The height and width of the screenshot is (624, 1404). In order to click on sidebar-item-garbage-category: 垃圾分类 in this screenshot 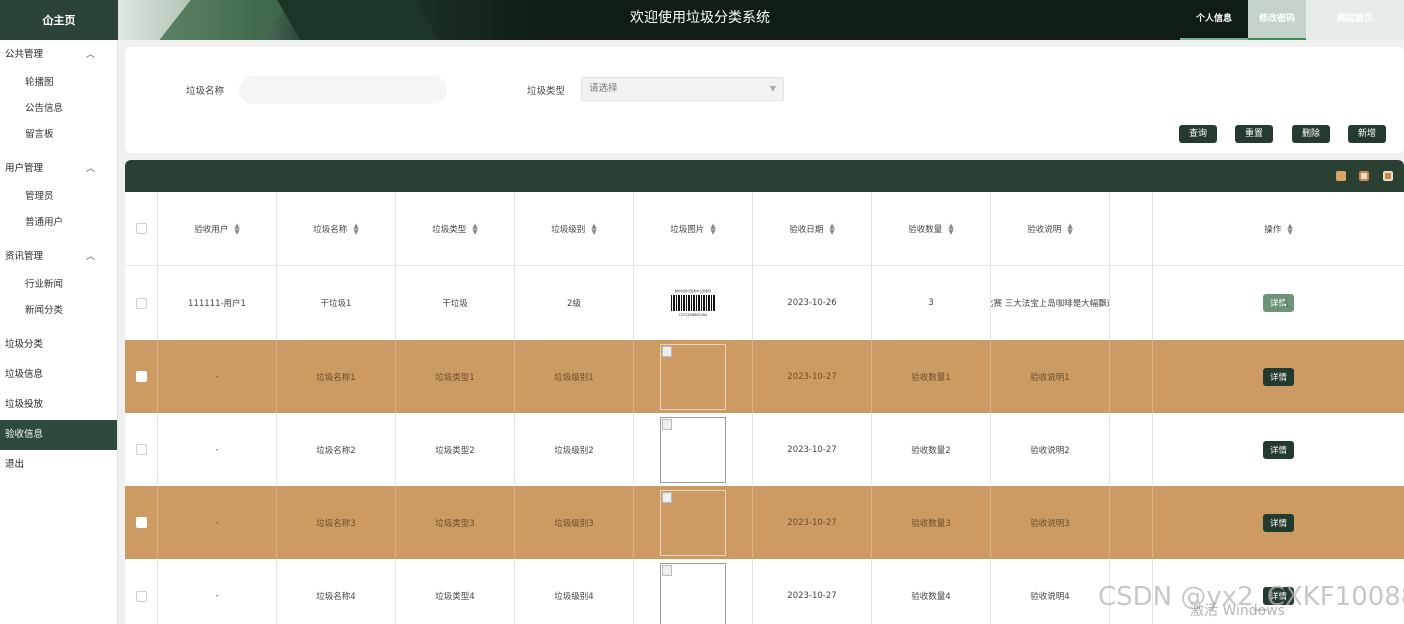, I will do `click(58, 345)`.